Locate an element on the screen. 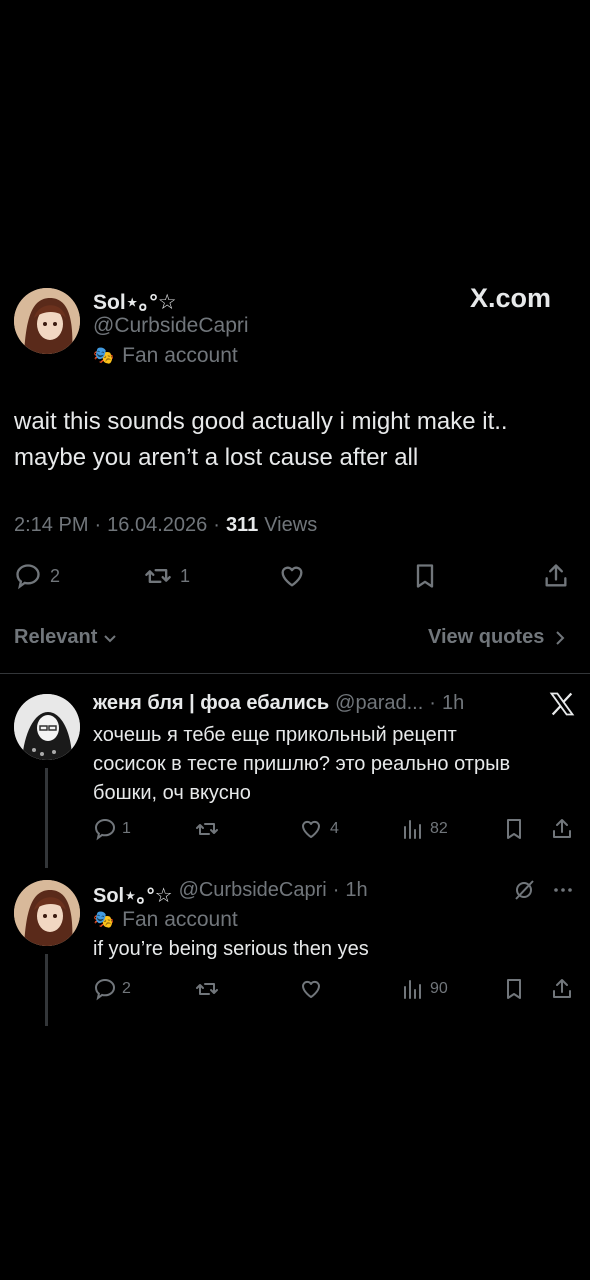 Image resolution: width=590 pixels, height=1280 pixels. chevron-down-icon is located at coordinates (110, 638).